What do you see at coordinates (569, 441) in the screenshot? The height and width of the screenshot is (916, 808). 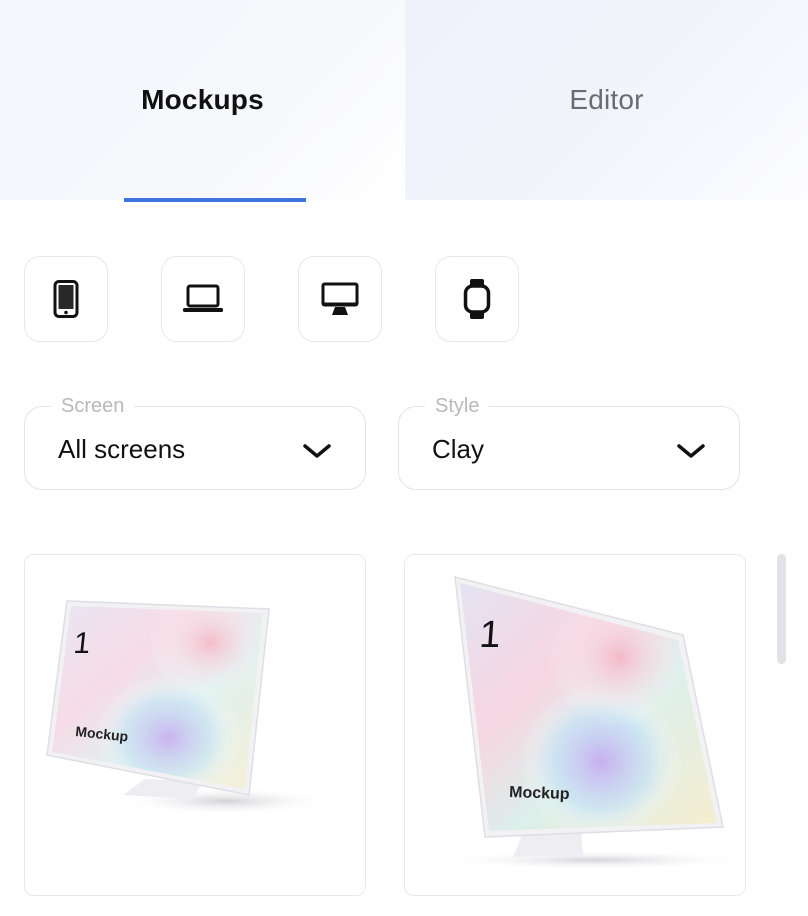 I see `style-select: Style Clay` at bounding box center [569, 441].